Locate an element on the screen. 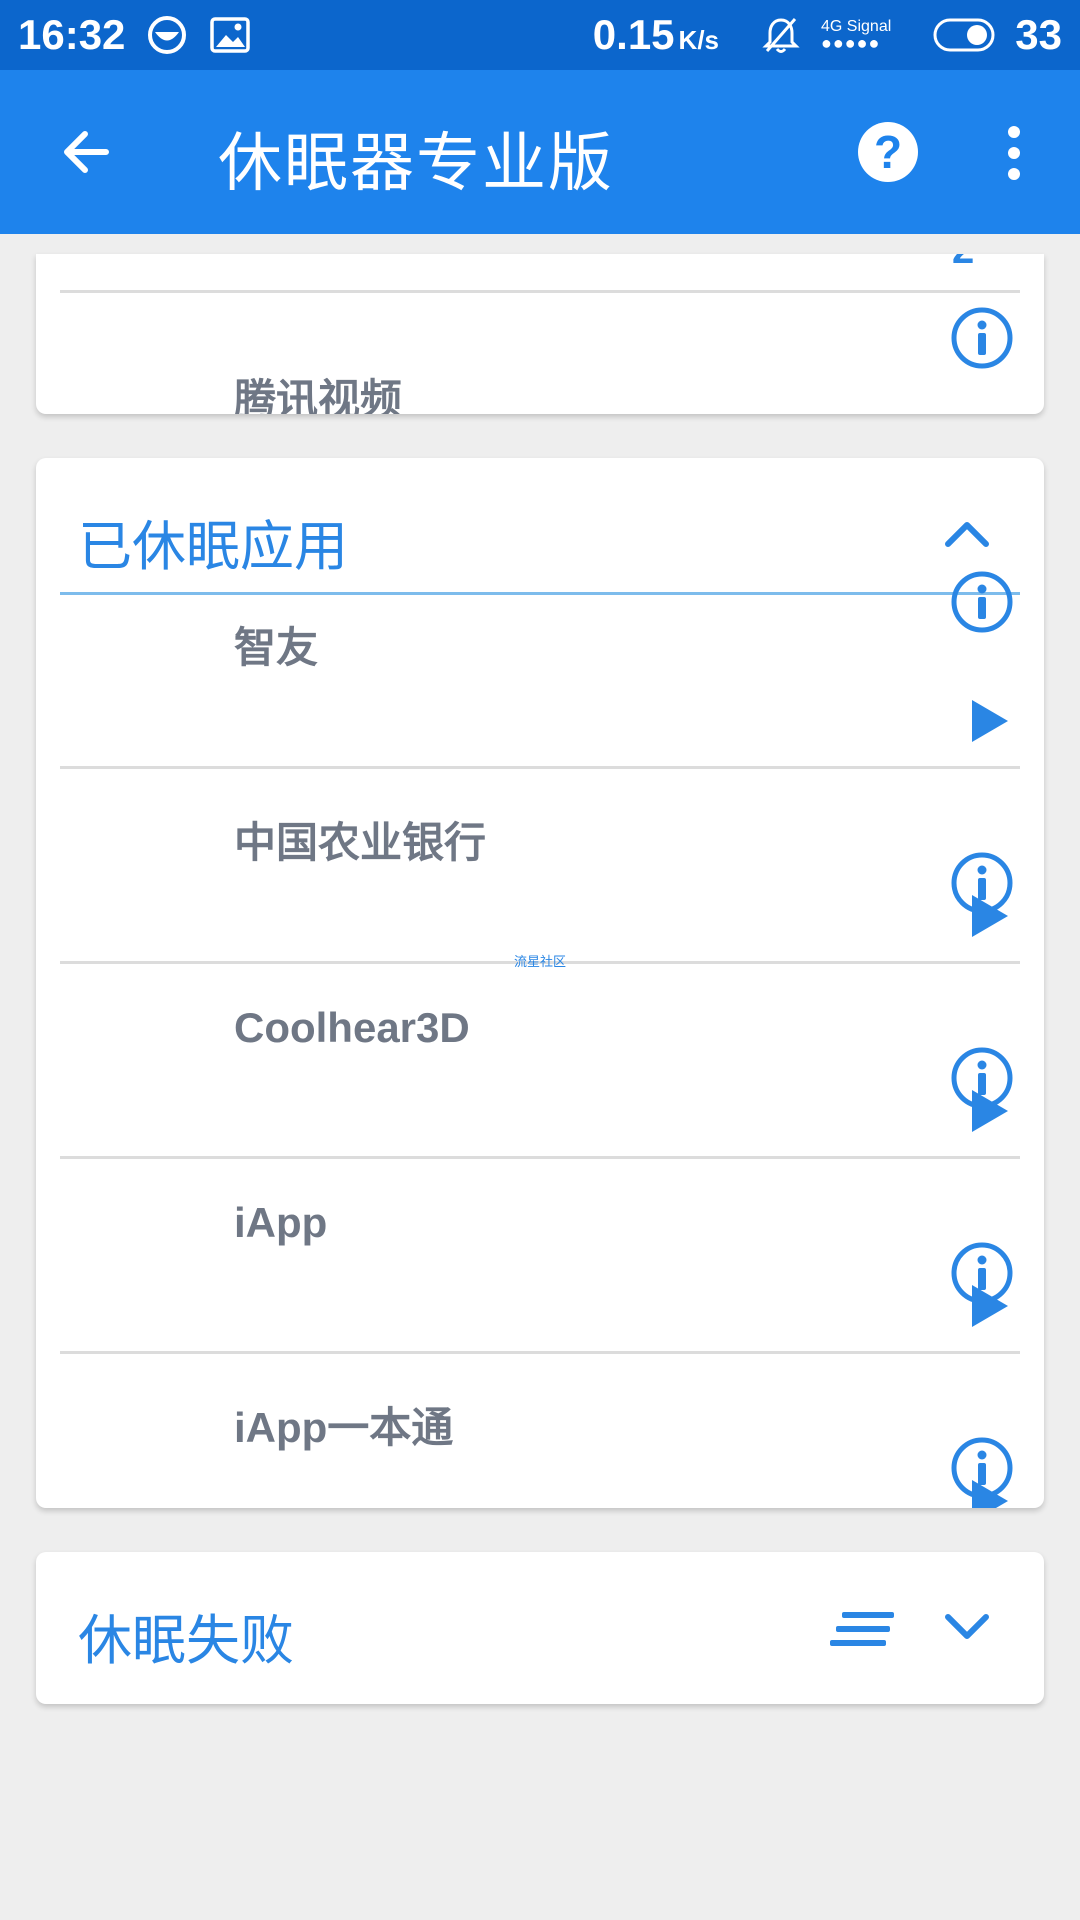 This screenshot has height=1920, width=1080. section-divider is located at coordinates (540, 593).